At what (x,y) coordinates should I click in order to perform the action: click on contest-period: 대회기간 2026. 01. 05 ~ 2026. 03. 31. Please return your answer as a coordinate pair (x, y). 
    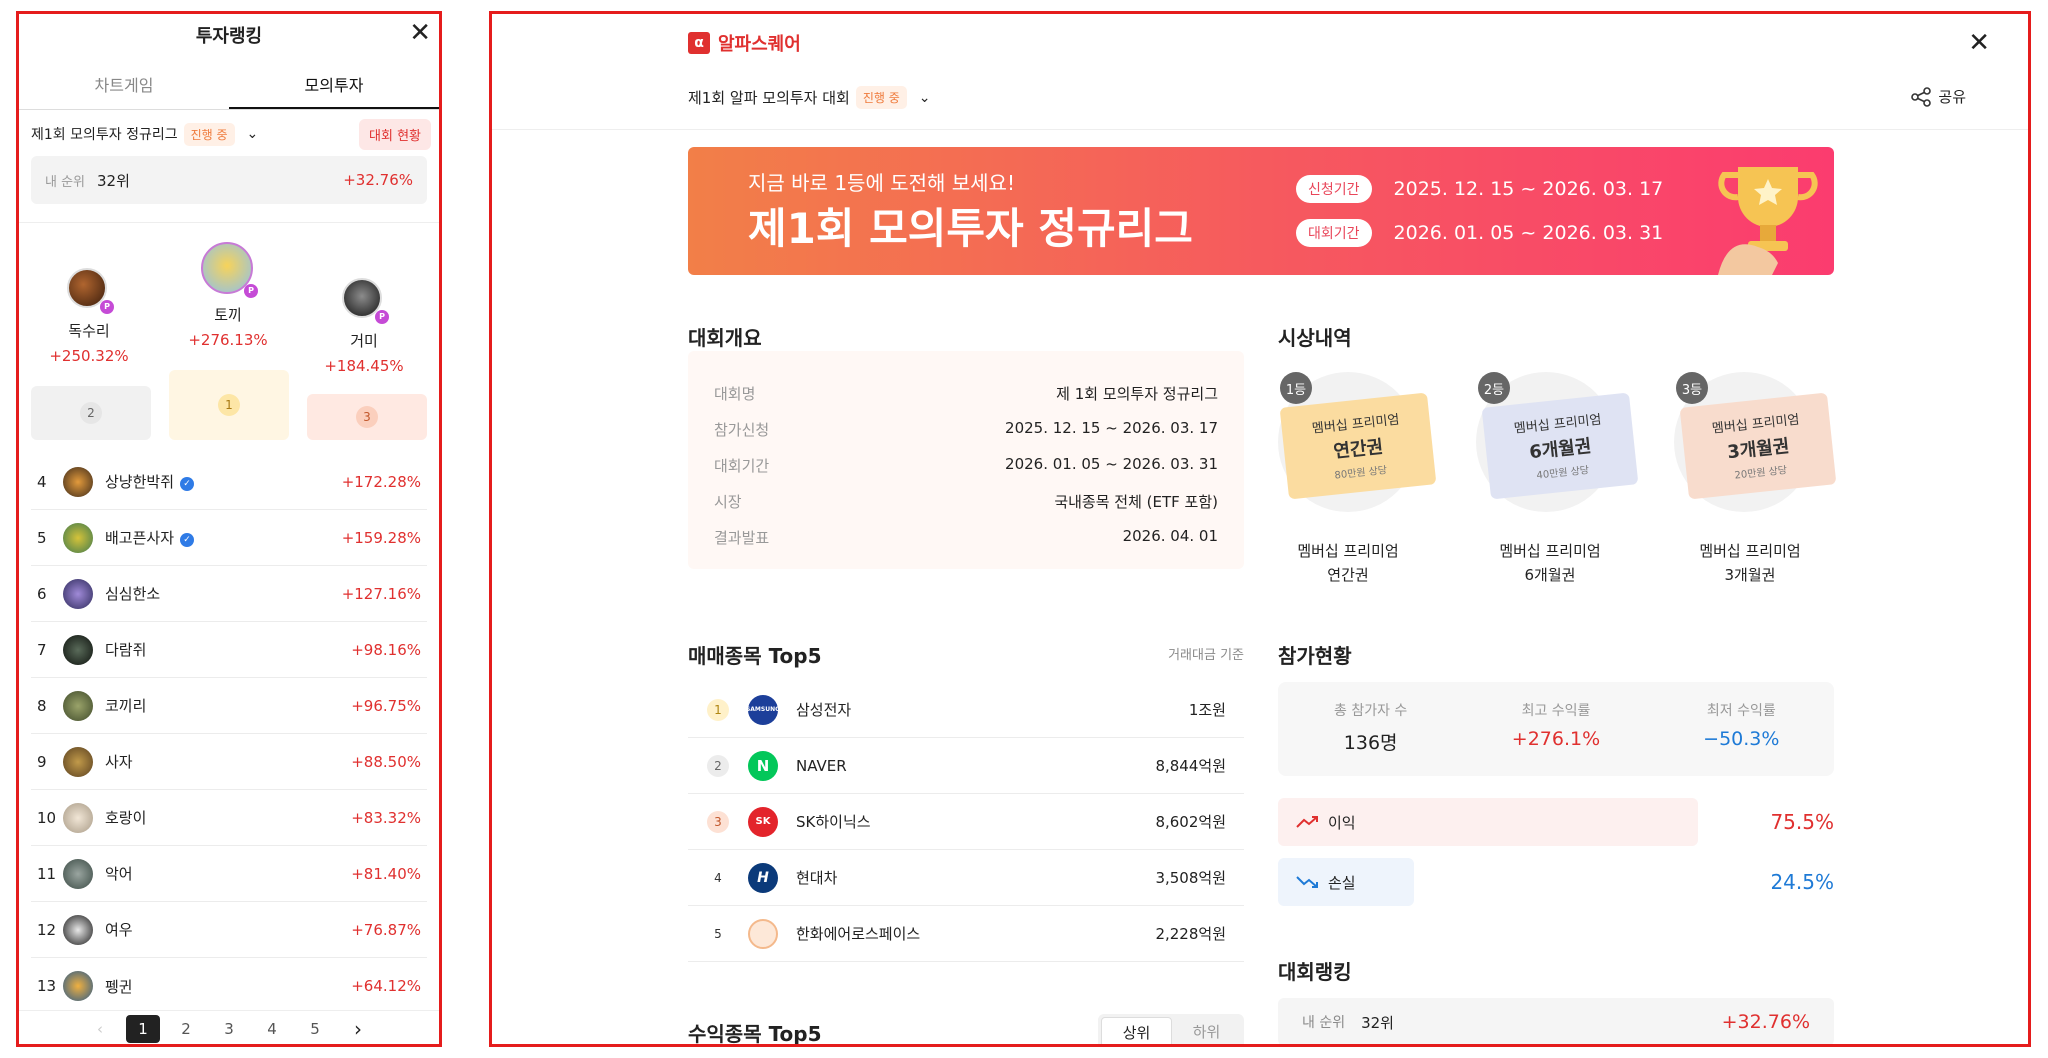
    Looking at the image, I should click on (1479, 233).